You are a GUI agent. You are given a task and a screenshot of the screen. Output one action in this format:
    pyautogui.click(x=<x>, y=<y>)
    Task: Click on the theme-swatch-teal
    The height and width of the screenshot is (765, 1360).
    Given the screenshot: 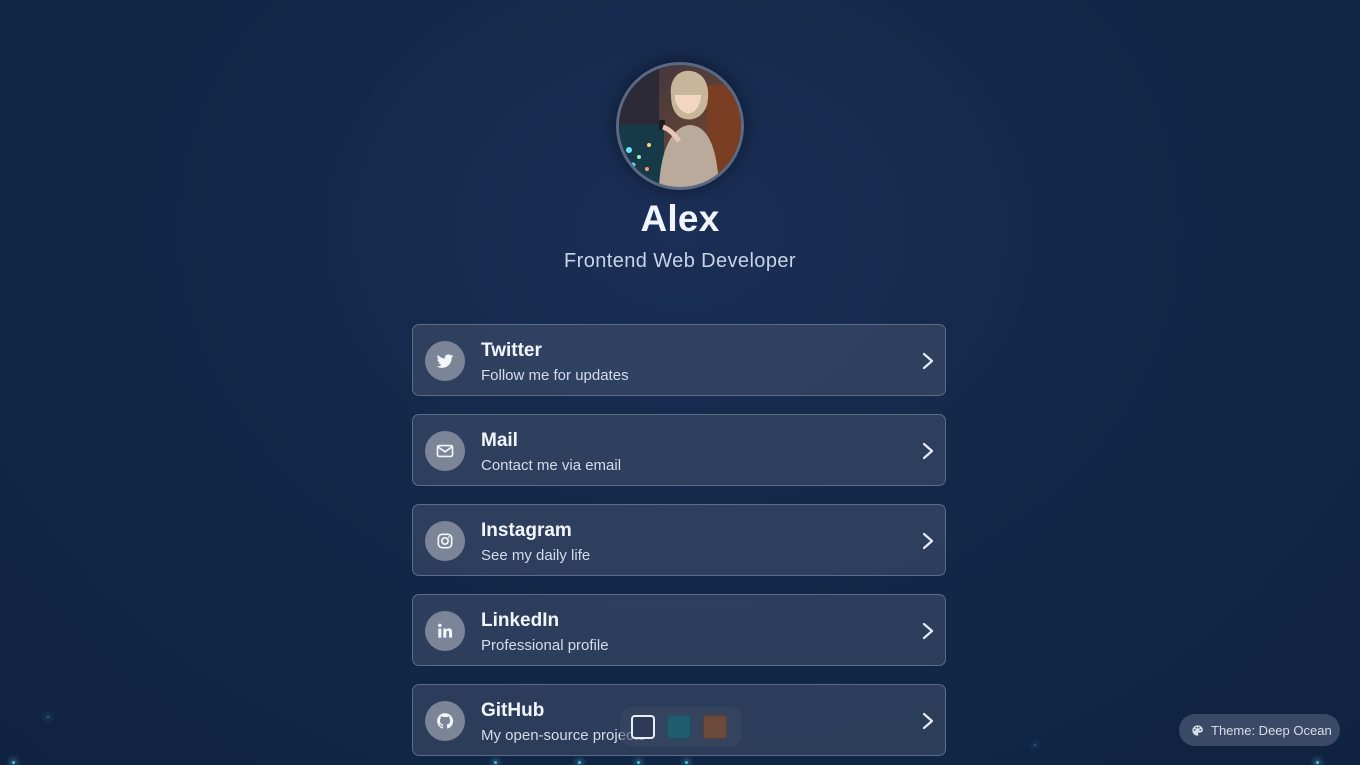 What is the action you would take?
    pyautogui.click(x=679, y=727)
    